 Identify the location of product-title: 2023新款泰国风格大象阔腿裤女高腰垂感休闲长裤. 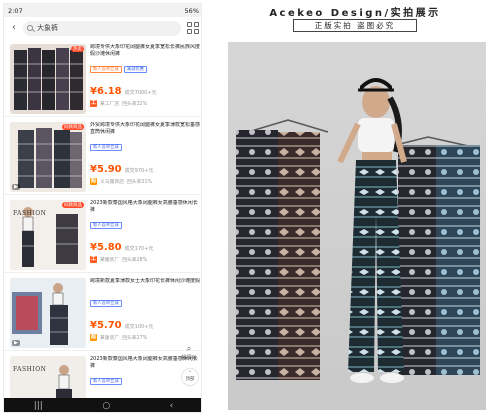
(145, 210).